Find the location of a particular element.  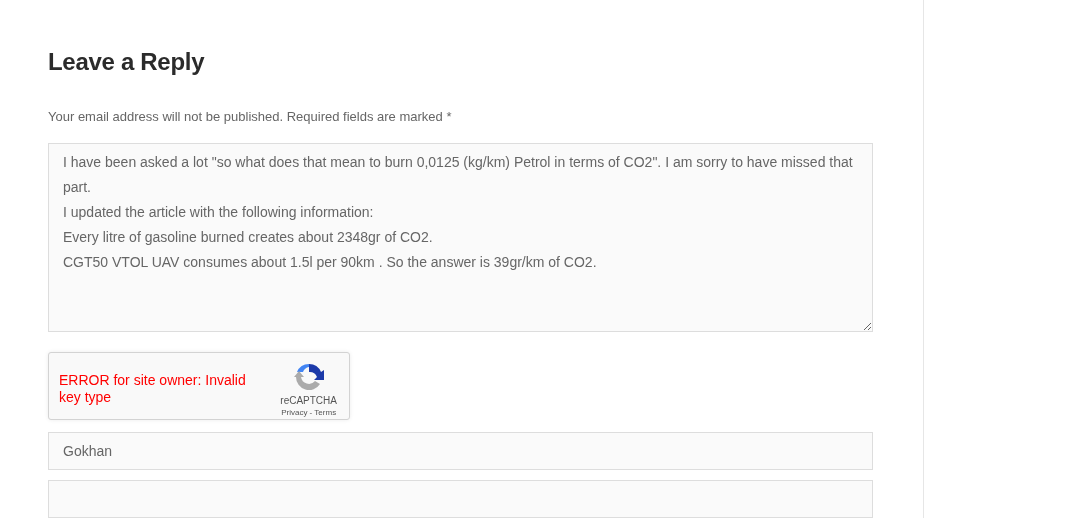

section-heading: Leave a Reply is located at coordinates (127, 62).